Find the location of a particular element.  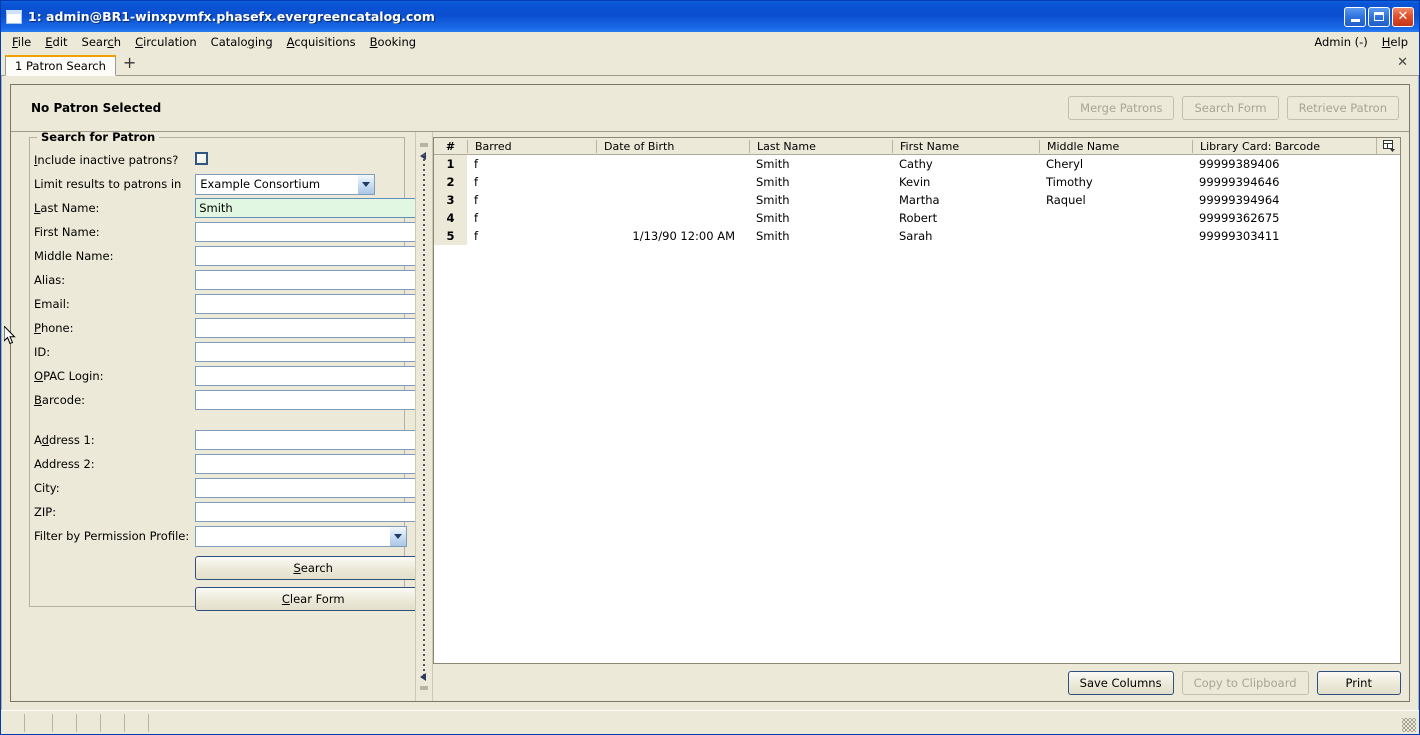

opac-login-input is located at coordinates (305, 376).